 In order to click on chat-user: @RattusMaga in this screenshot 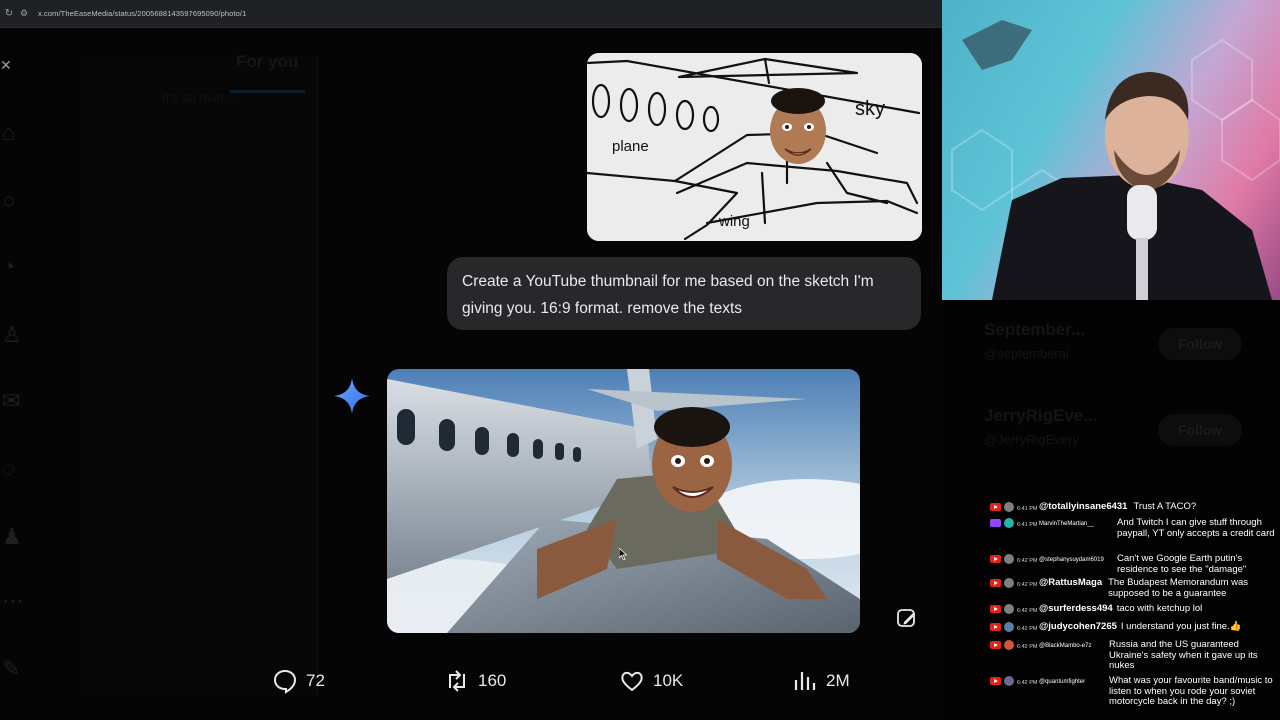, I will do `click(1071, 582)`.